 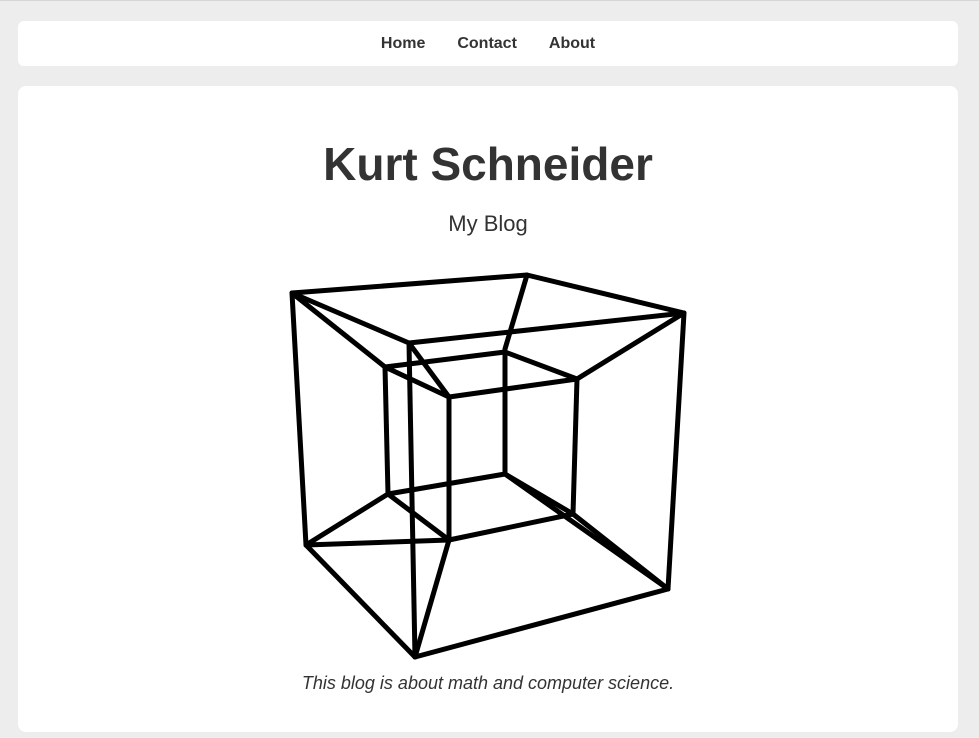 I want to click on nav-link-home: Home, so click(x=403, y=44).